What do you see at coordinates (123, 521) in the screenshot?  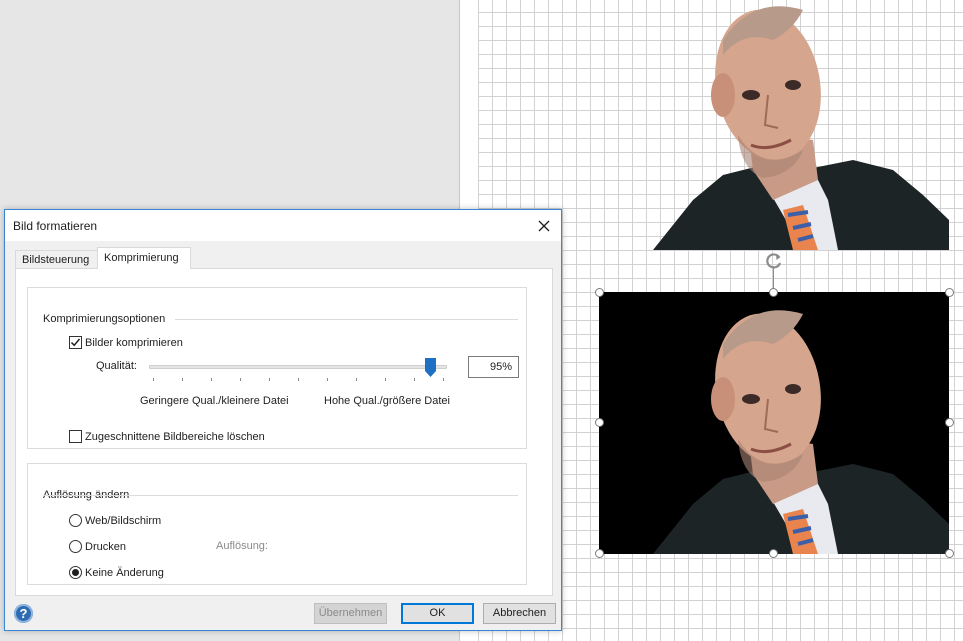 I see `radio-web-screen-label: Web/Bildschirm` at bounding box center [123, 521].